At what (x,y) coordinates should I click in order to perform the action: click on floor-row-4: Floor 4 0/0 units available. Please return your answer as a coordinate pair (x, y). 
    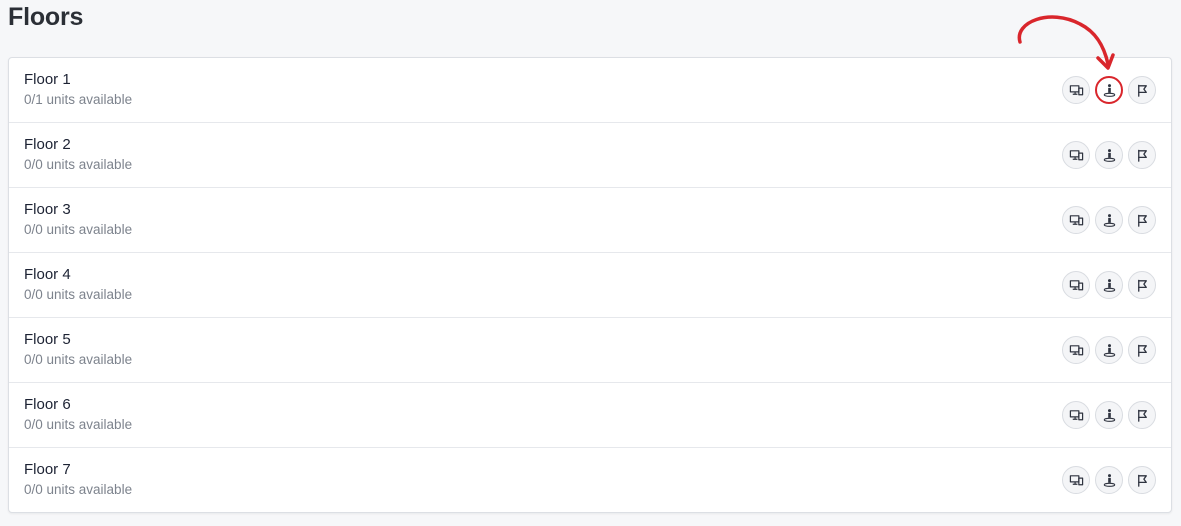
    Looking at the image, I should click on (590, 285).